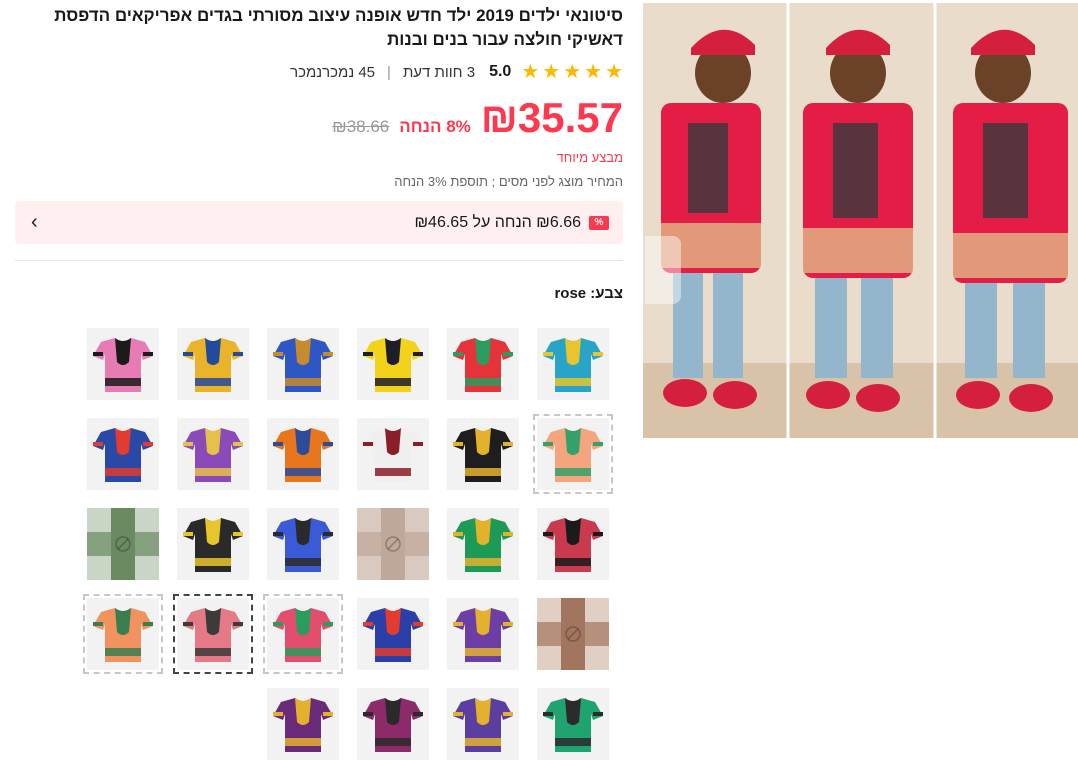 This screenshot has width=1078, height=760. I want to click on color-label: צבע: rose, so click(588, 293).